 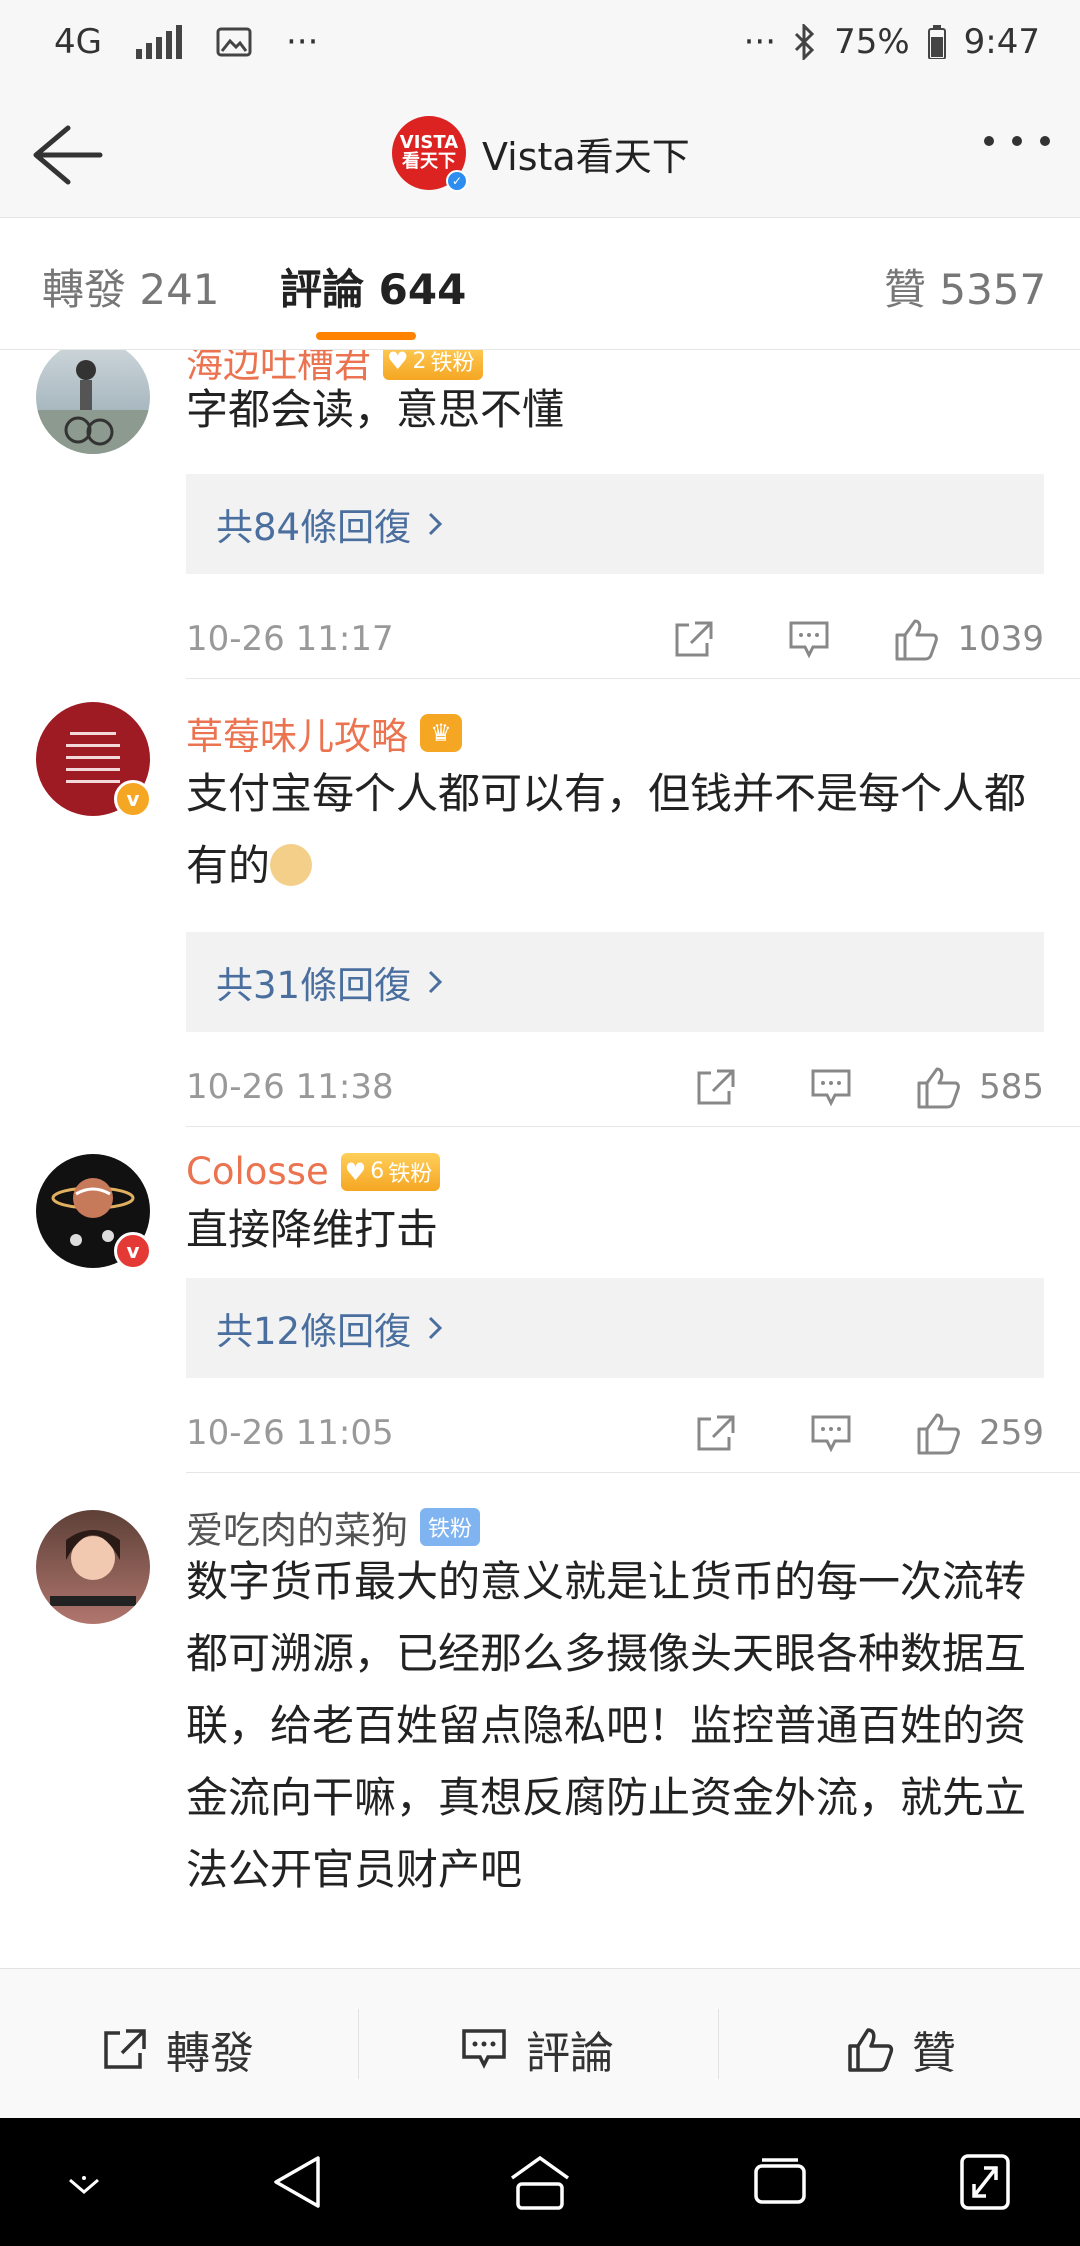 I want to click on comment-meta: 10-26 11:38 585, so click(x=615, y=1087).